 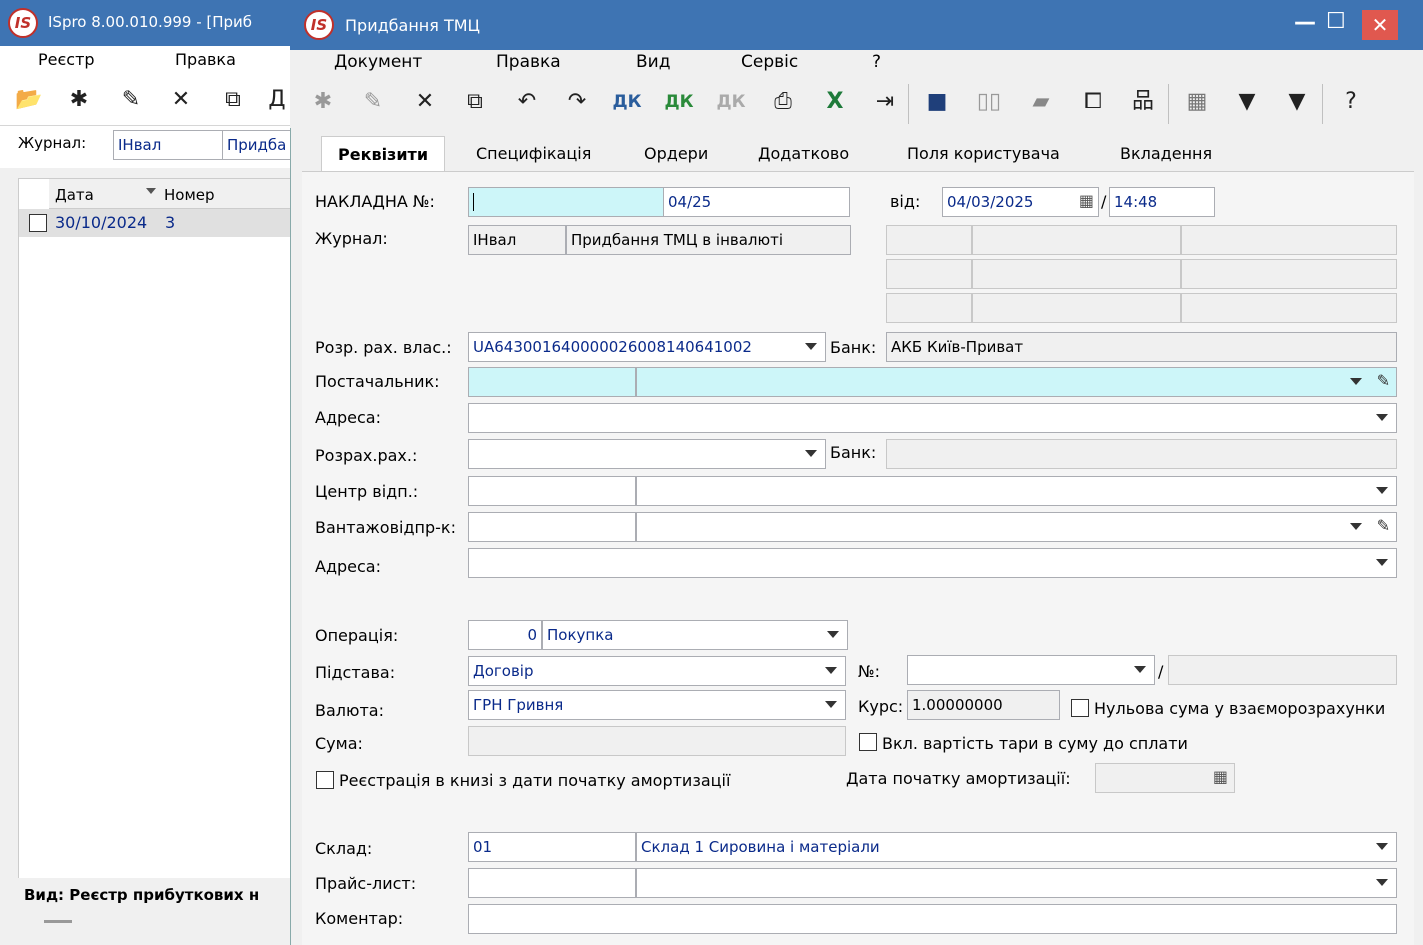 I want to click on sort-arrow-icon, so click(x=151, y=191).